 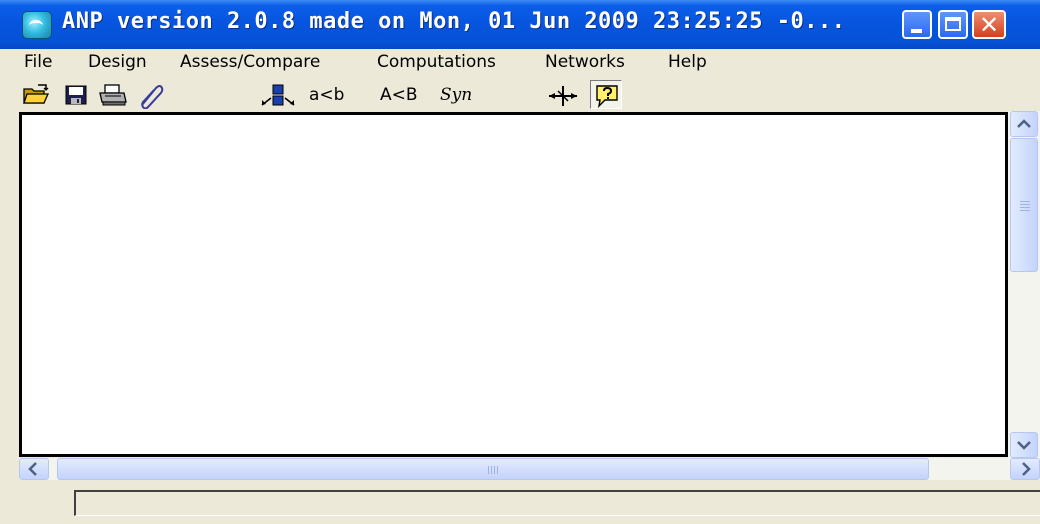 I want to click on menu-computations: Computations, so click(x=436, y=62).